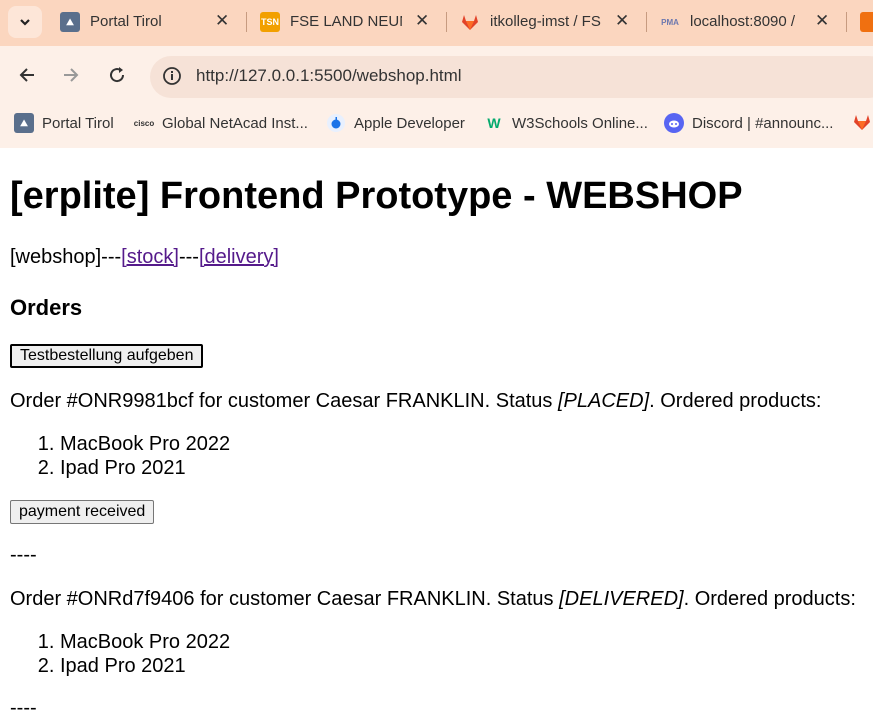 This screenshot has width=873, height=720. I want to click on tab-title: itkolleg-imst / FS, so click(545, 21).